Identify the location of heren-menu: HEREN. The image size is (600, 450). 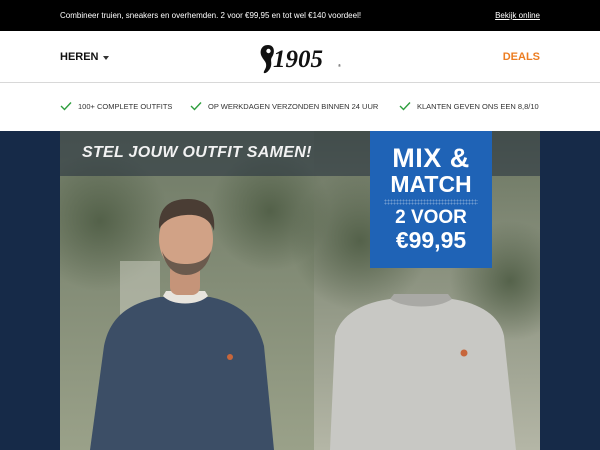
(84, 57).